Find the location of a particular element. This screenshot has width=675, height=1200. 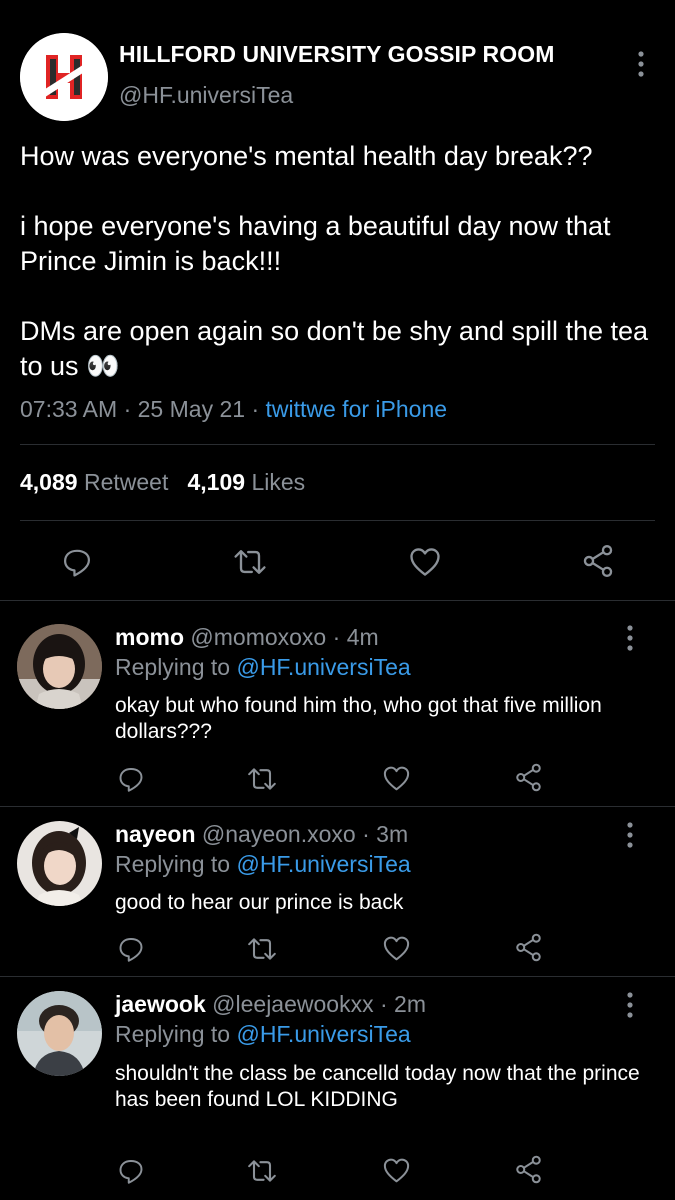

reply-header: momo @momoxoxo · 4m is located at coordinates (247, 637).